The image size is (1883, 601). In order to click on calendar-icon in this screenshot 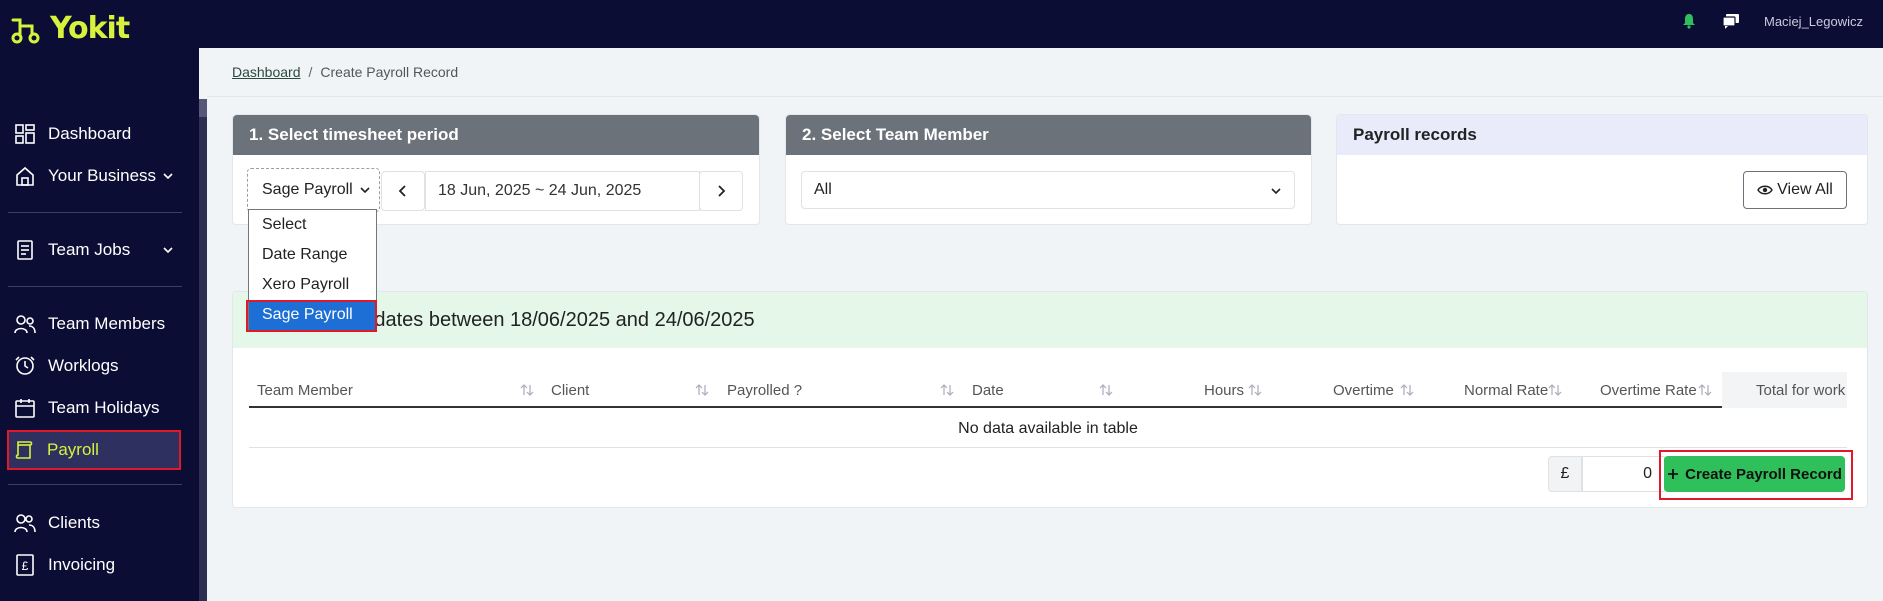, I will do `click(25, 408)`.